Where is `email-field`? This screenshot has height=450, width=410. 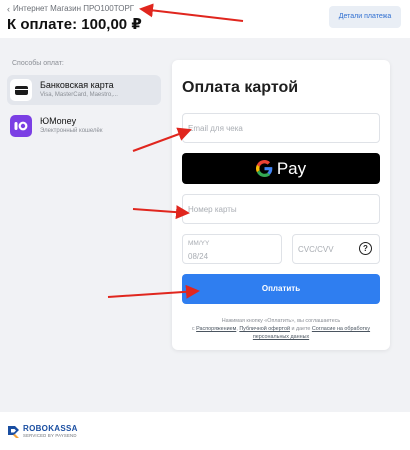
email-field is located at coordinates (281, 128).